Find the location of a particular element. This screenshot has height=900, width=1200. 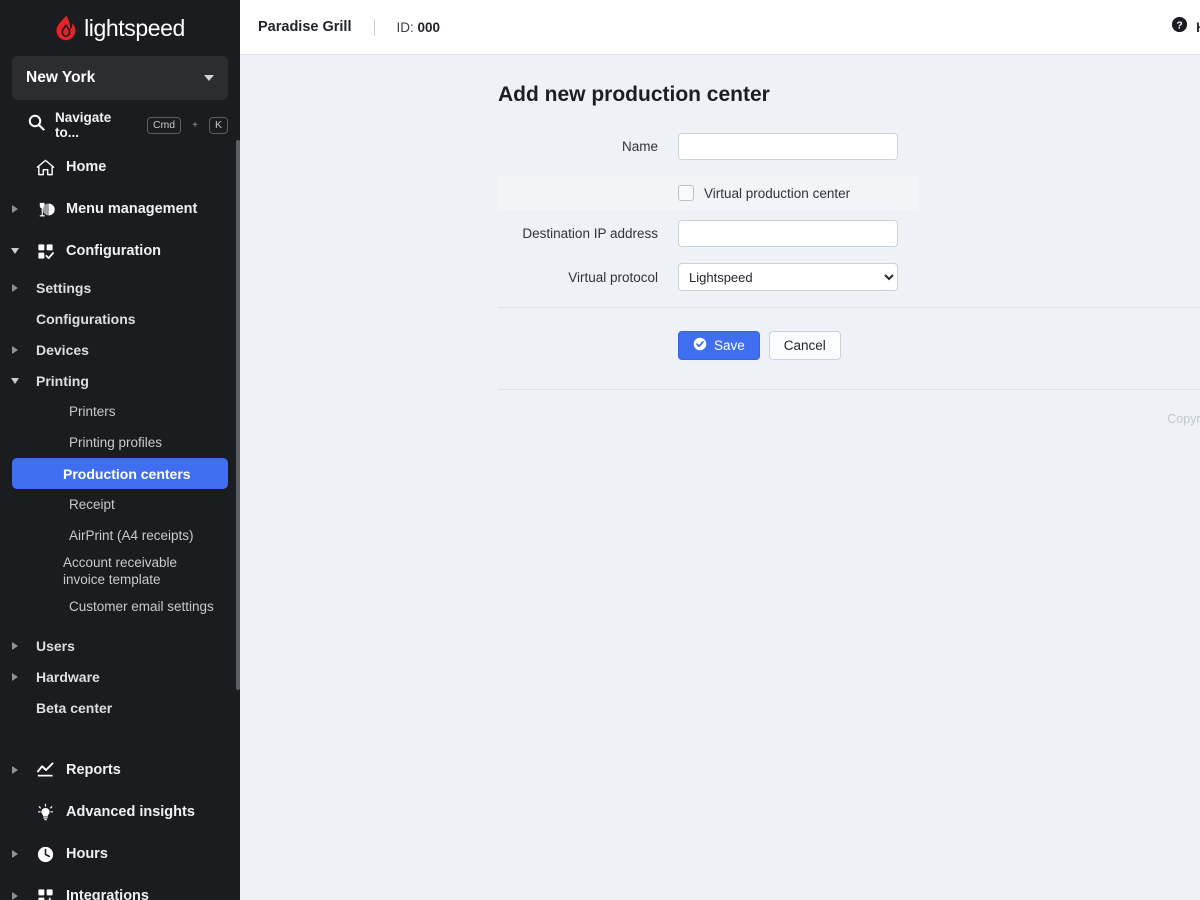

sidebar-item-printing-profiles: Printing profiles is located at coordinates (120, 442).